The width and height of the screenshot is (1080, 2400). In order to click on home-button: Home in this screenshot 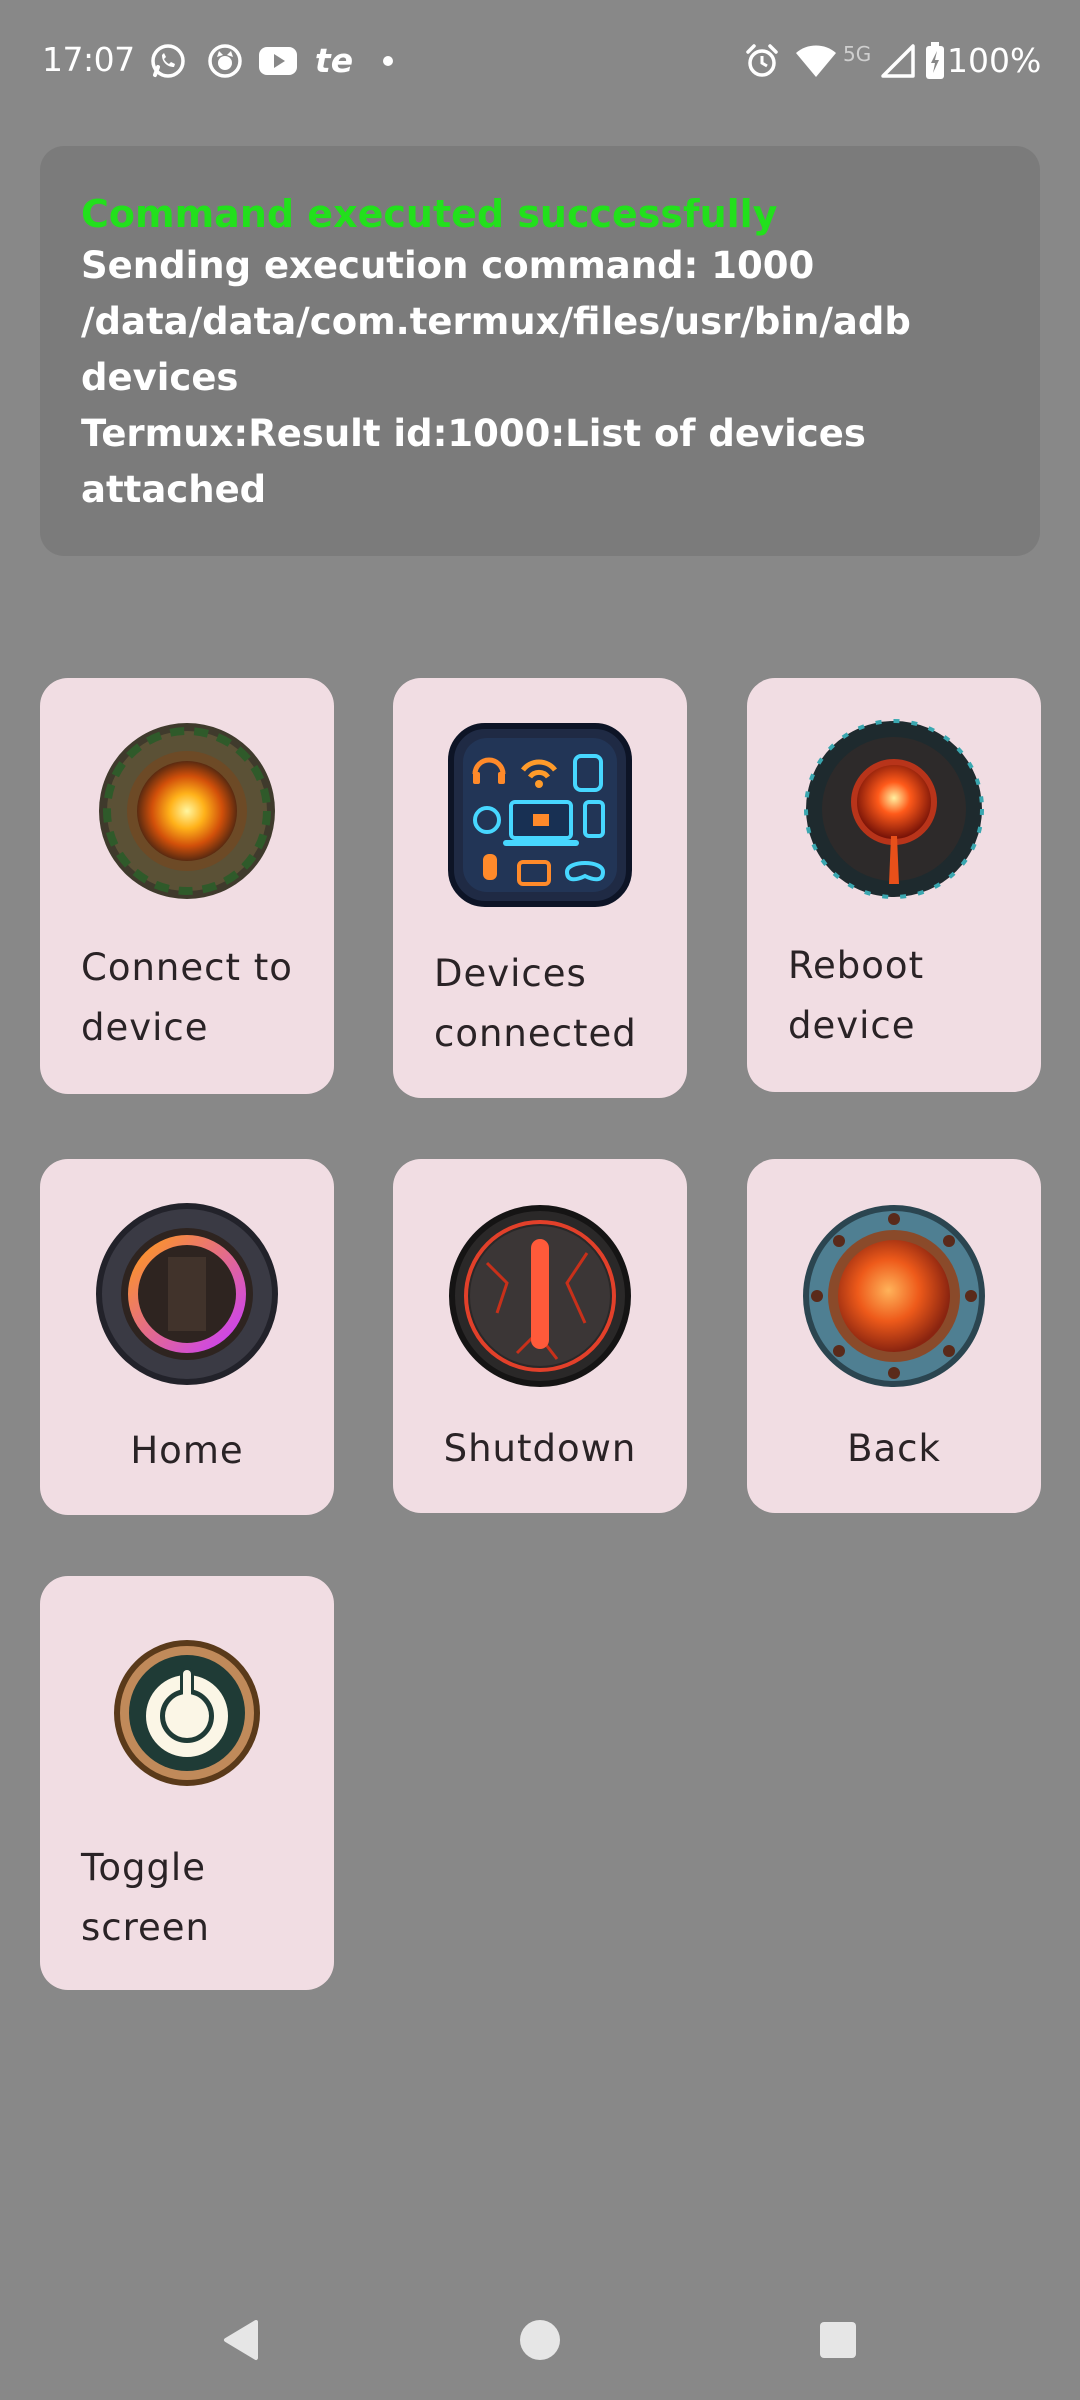, I will do `click(187, 1337)`.